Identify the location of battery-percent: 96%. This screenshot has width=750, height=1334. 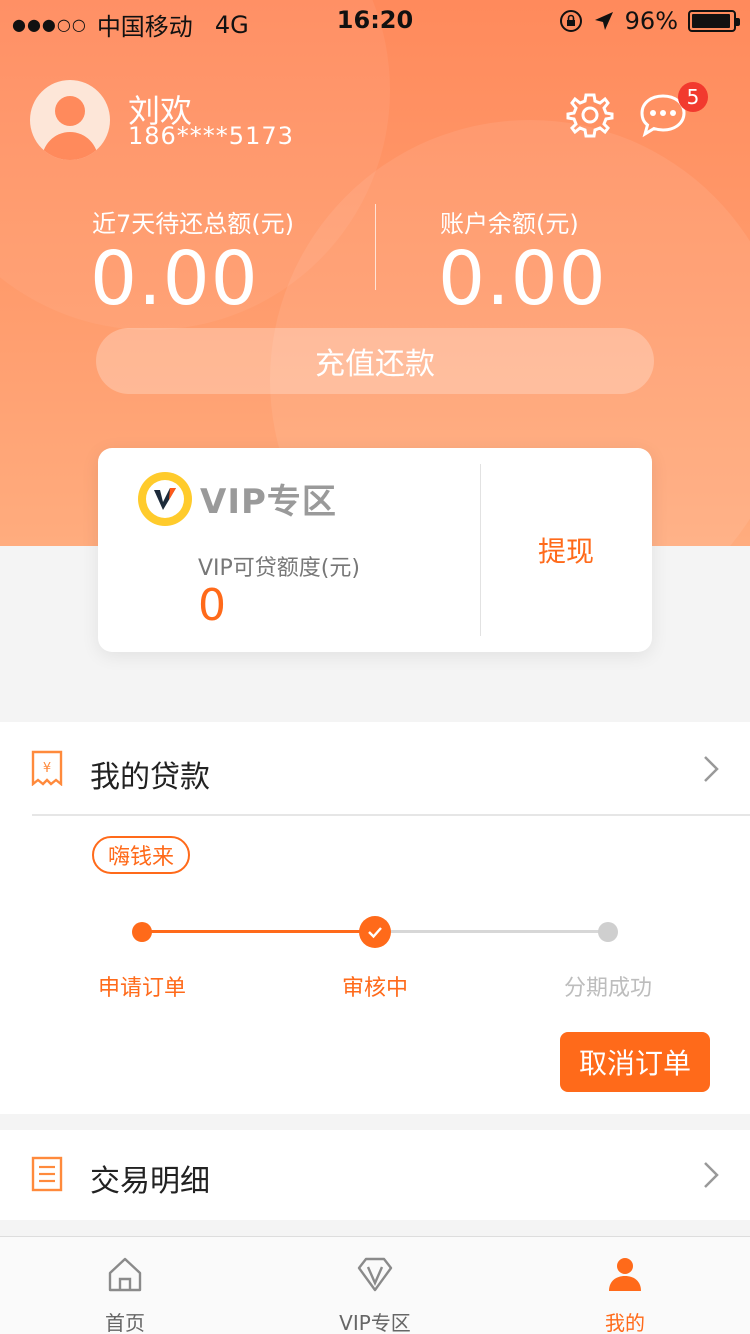
(651, 21).